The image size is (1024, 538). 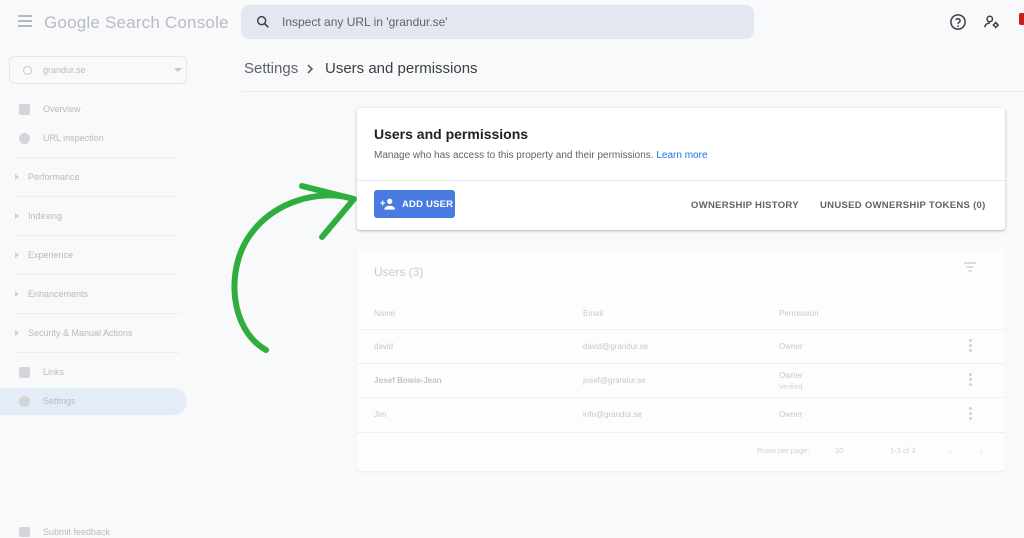 I want to click on header-divider, so click(x=632, y=91).